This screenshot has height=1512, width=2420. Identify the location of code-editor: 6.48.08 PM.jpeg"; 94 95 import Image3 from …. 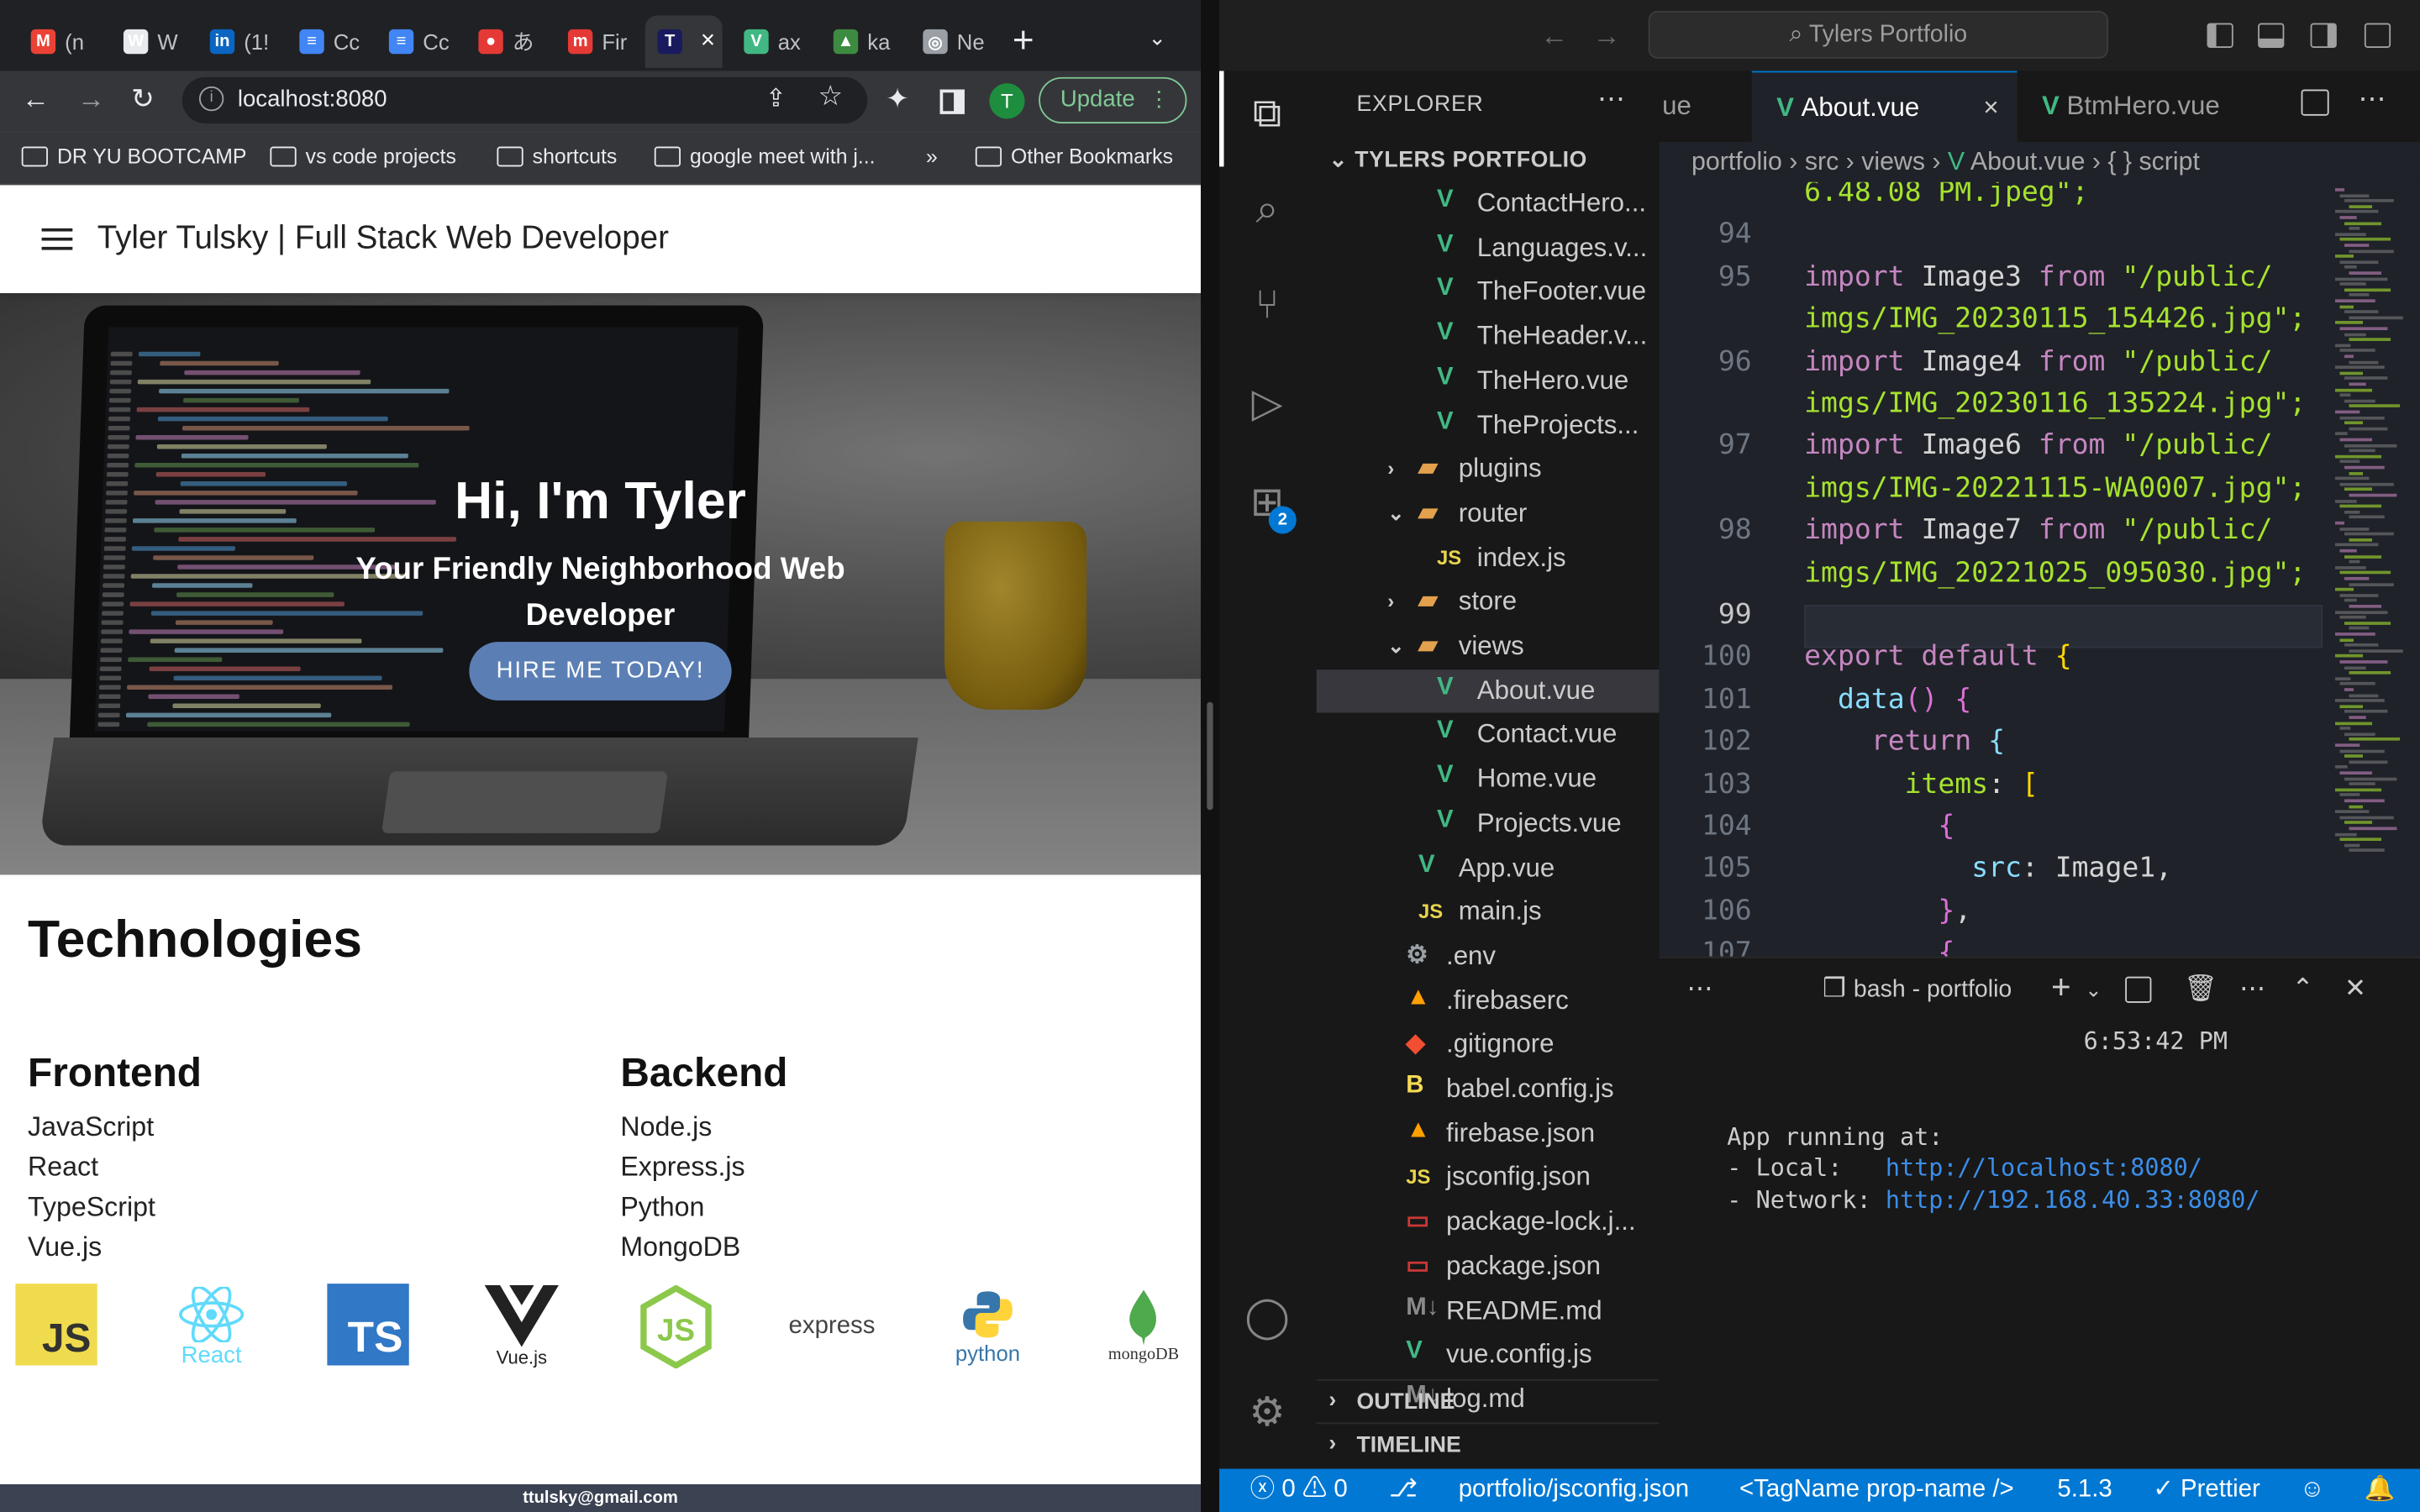
(1991, 569).